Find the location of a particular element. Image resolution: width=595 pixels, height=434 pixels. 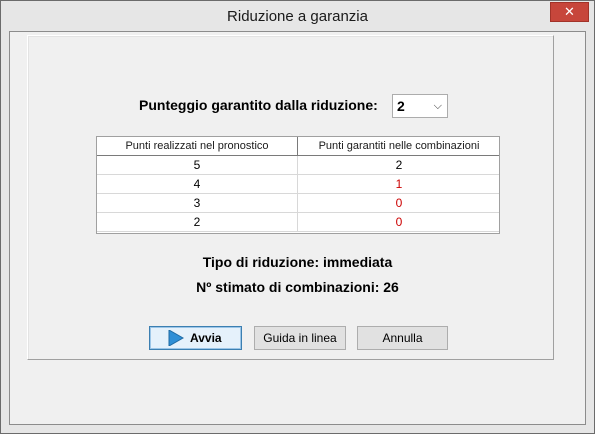

close-button: ✕ is located at coordinates (569, 12).